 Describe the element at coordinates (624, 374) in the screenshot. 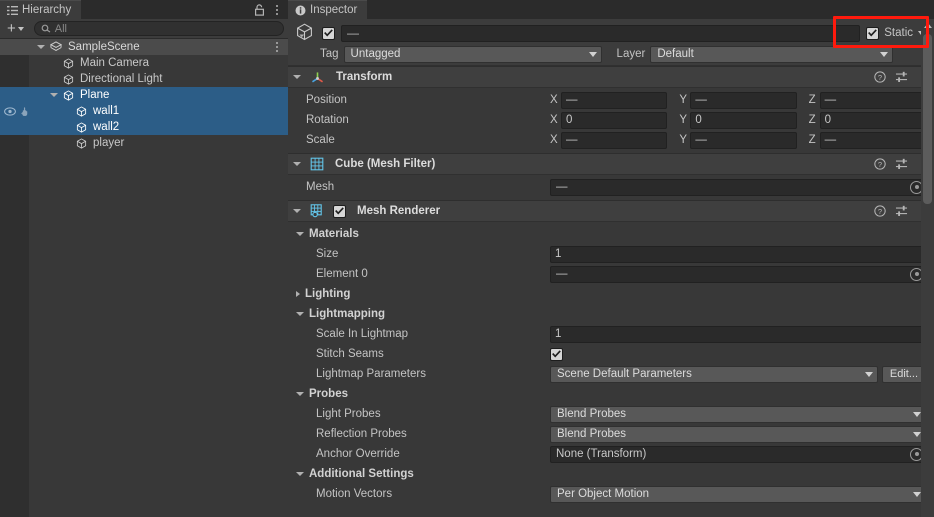

I see `field-value: Scene Default Parameters` at that location.